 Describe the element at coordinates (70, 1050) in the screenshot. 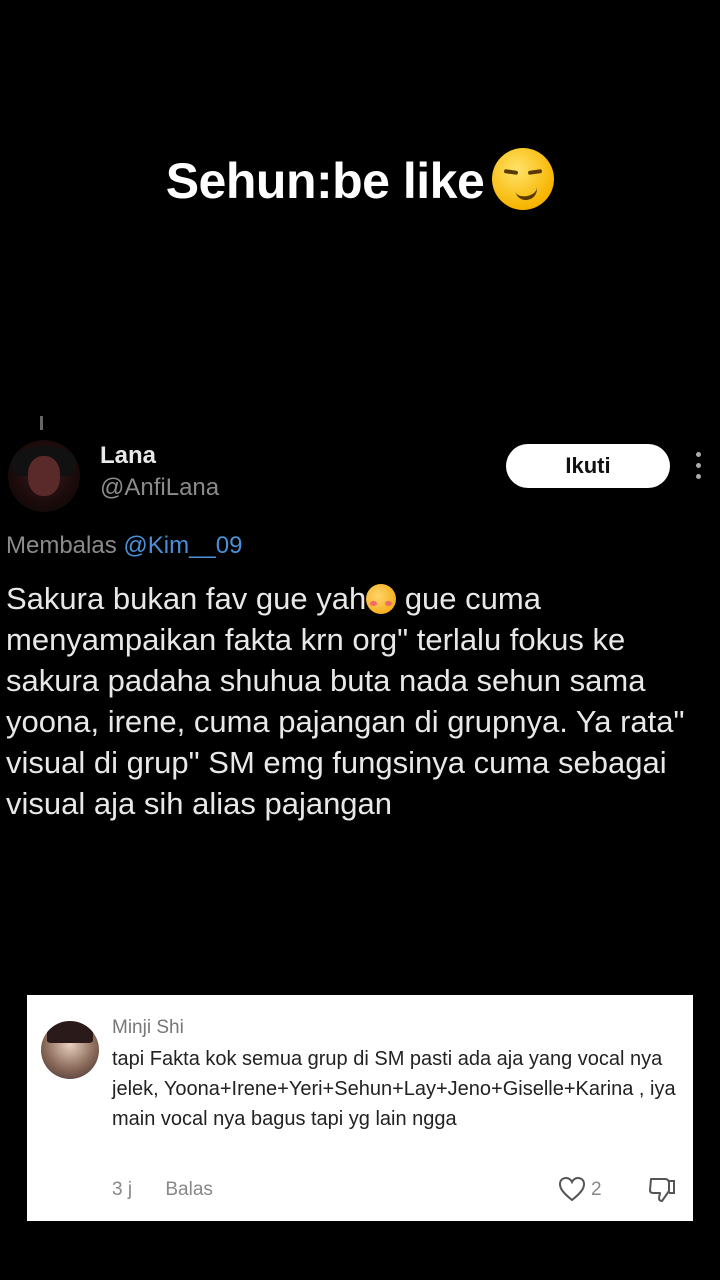

I see `commenter-avatar` at that location.